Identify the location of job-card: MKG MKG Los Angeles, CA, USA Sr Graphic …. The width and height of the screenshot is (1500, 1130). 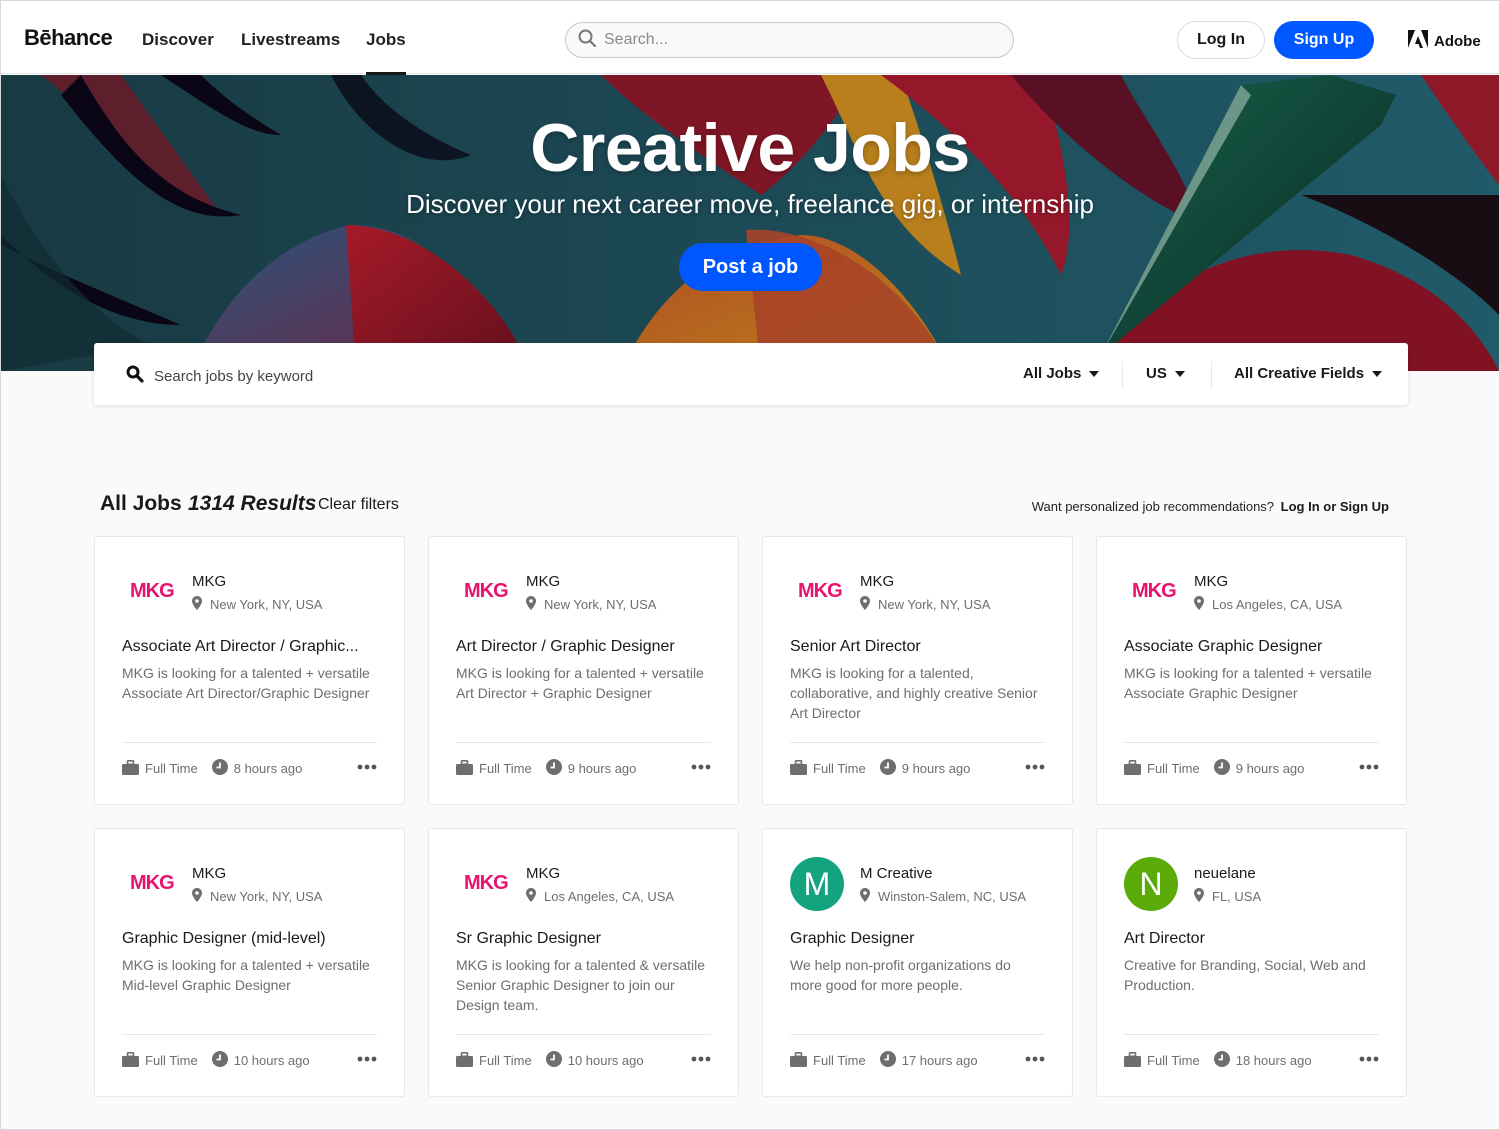
(583, 962).